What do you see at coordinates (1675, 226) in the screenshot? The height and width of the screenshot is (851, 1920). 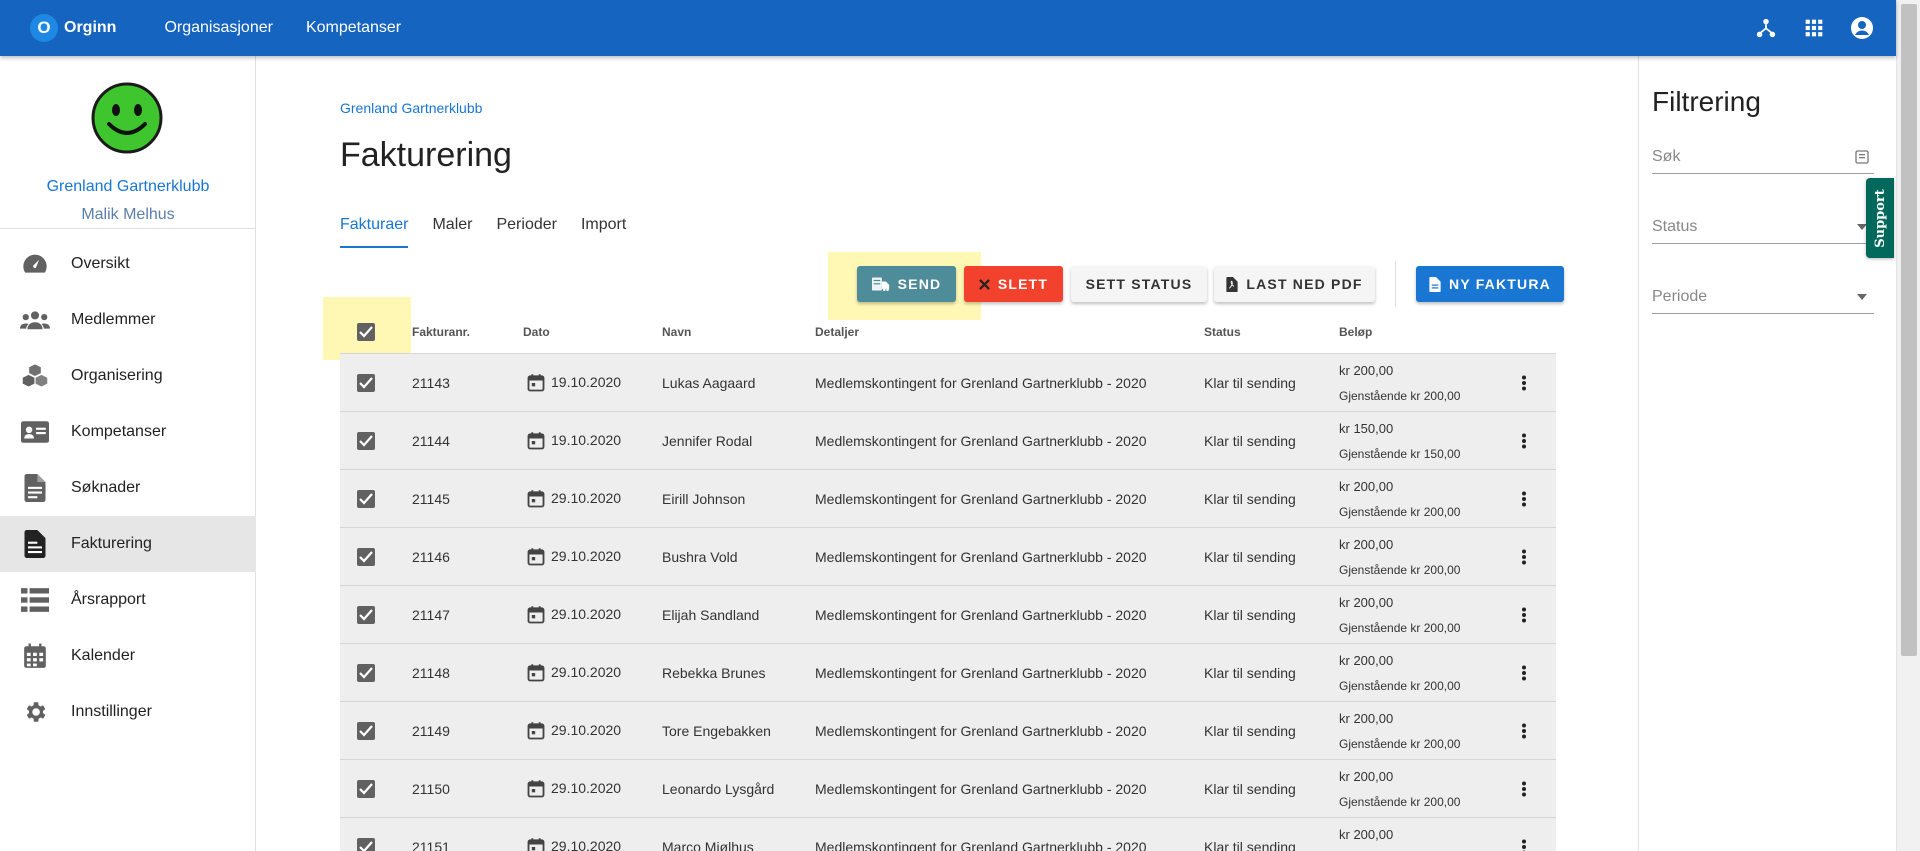 I see `status-label: Status` at bounding box center [1675, 226].